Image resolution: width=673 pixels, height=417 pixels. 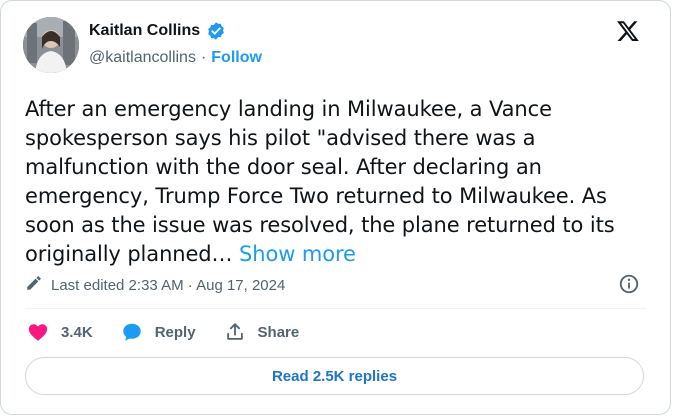 What do you see at coordinates (216, 31) in the screenshot?
I see `verified-badge-icon` at bounding box center [216, 31].